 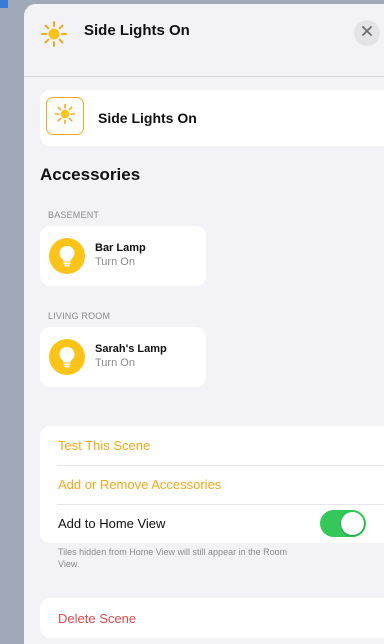 What do you see at coordinates (212, 445) in the screenshot?
I see `test-scene-row: Test This Scene` at bounding box center [212, 445].